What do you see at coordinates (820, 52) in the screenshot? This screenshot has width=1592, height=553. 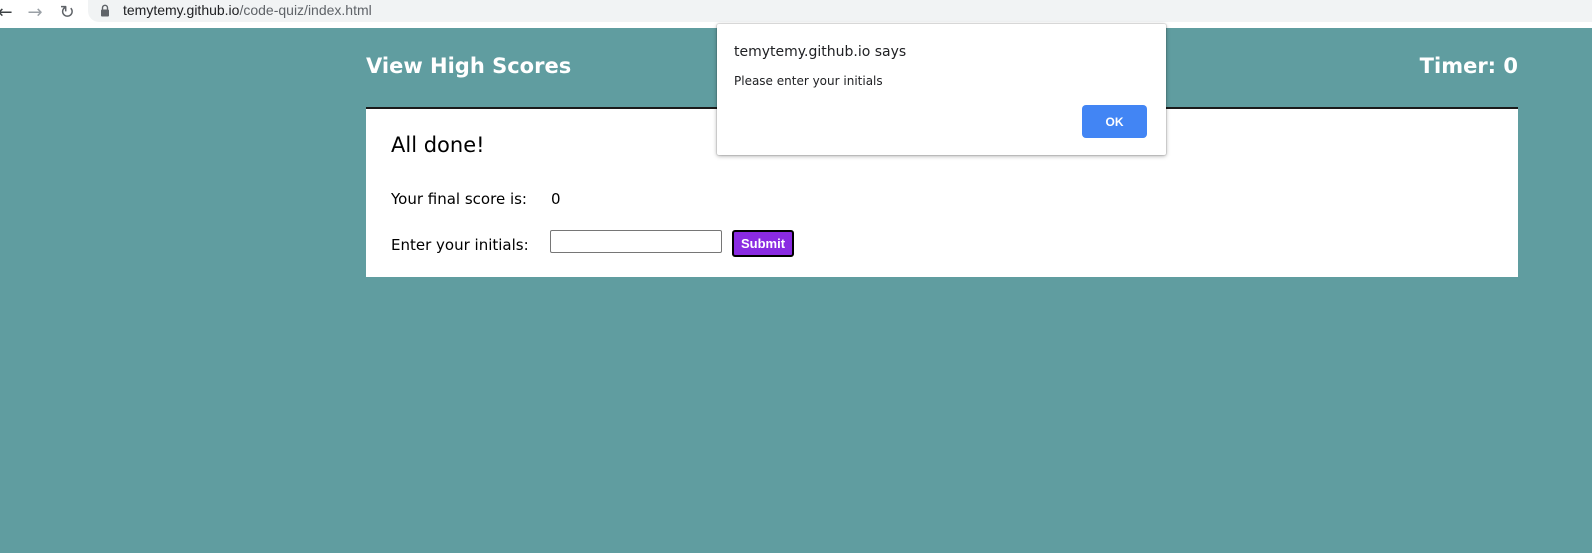 I see `dialog-title: temytemy.github.io says` at bounding box center [820, 52].